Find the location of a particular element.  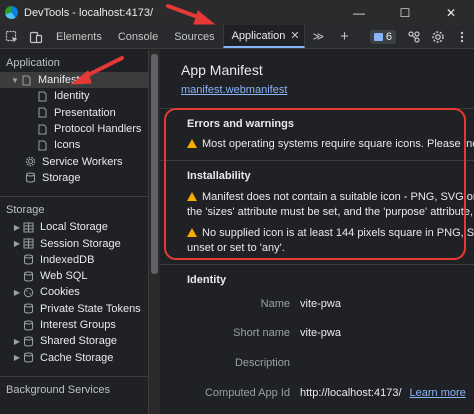

sidebar-item-label: Storage is located at coordinates (61, 177).